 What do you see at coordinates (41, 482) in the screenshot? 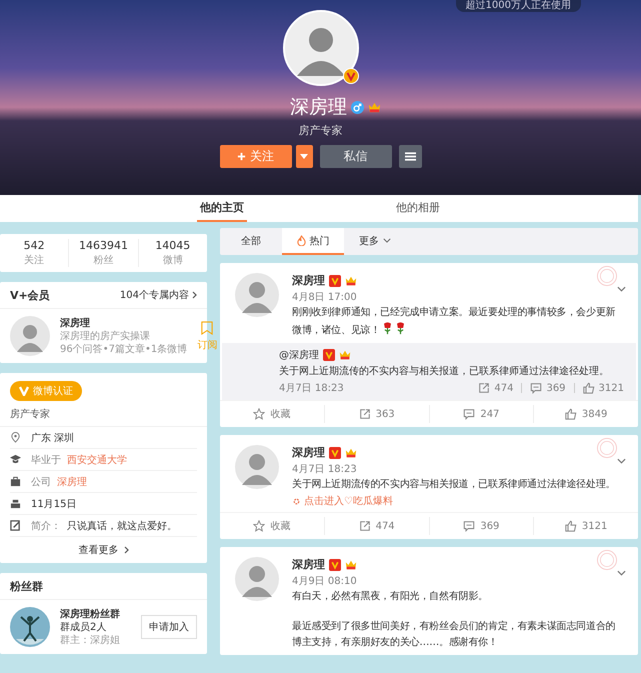
I see `info-label: 公司` at bounding box center [41, 482].